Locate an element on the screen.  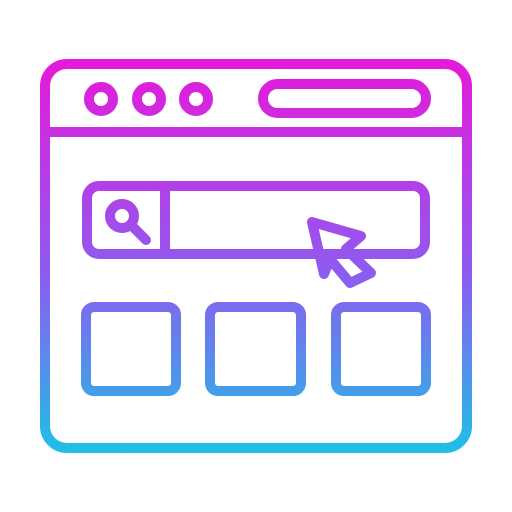
address-bar is located at coordinates (344, 98).